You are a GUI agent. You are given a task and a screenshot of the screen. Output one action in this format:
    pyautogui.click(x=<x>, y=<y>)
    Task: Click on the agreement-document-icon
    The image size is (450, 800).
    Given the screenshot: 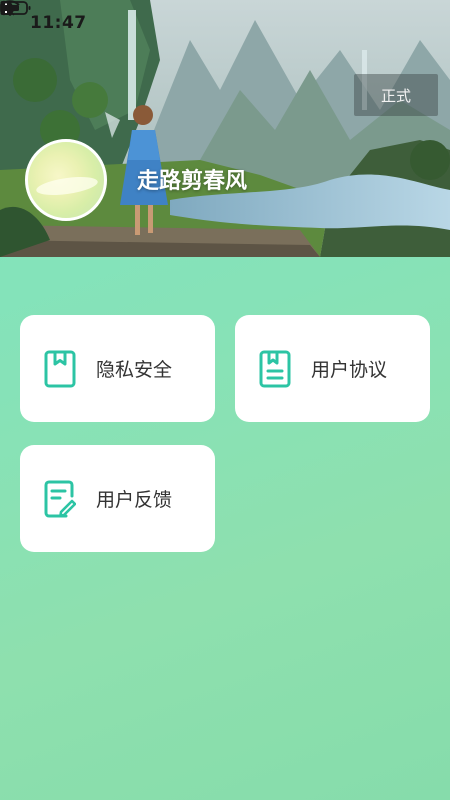 What is the action you would take?
    pyautogui.click(x=275, y=369)
    